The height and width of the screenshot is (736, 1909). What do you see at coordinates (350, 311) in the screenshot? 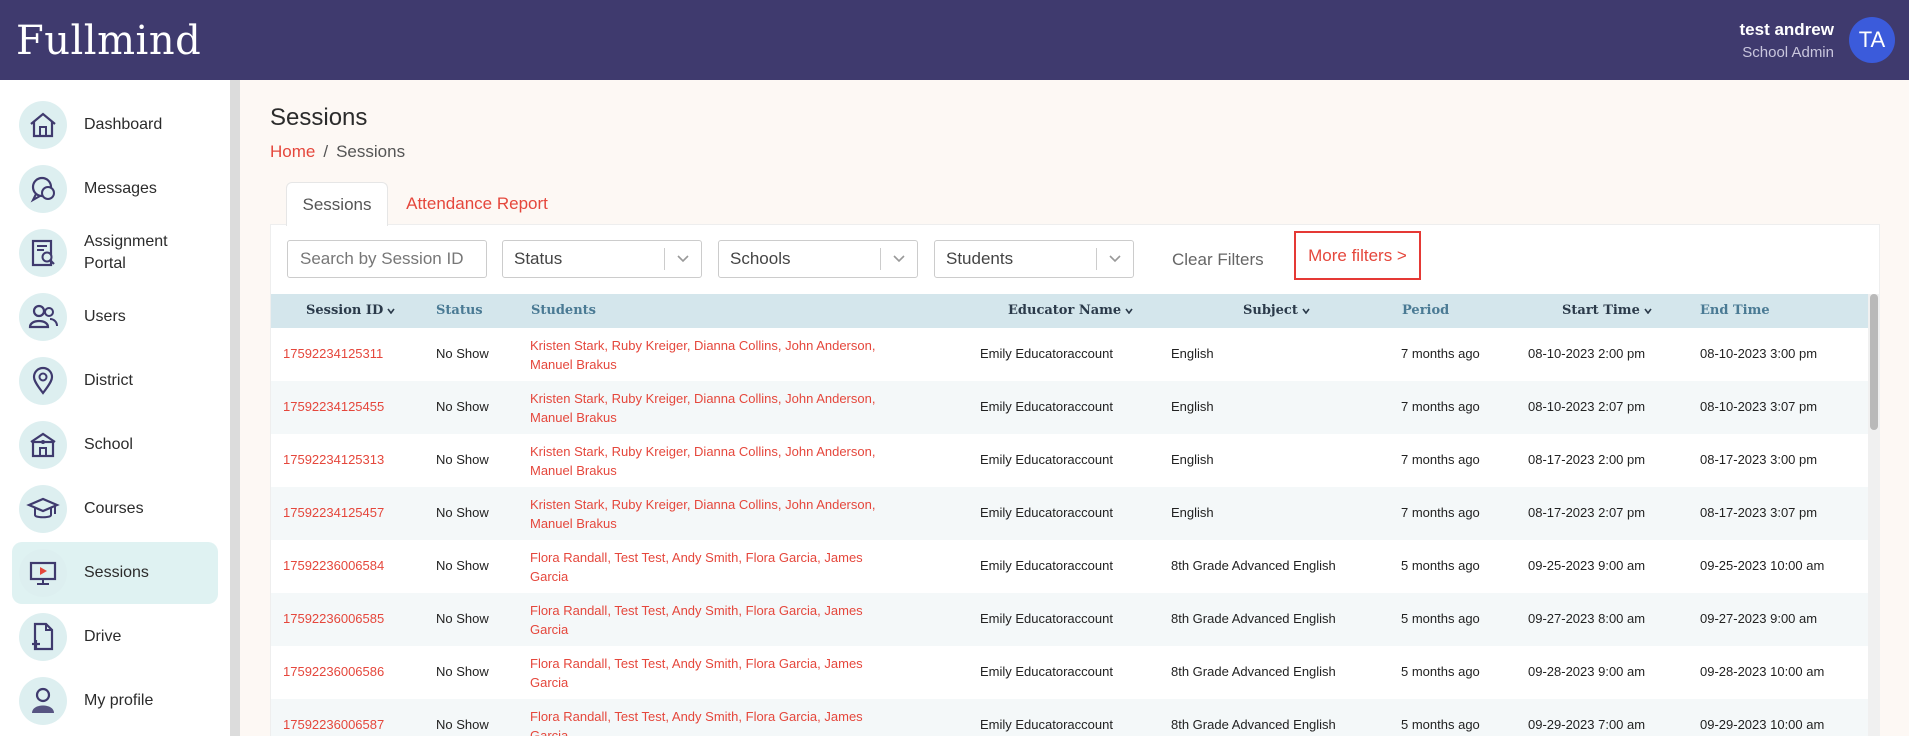
I see `column-header-session-id: Session ID` at bounding box center [350, 311].